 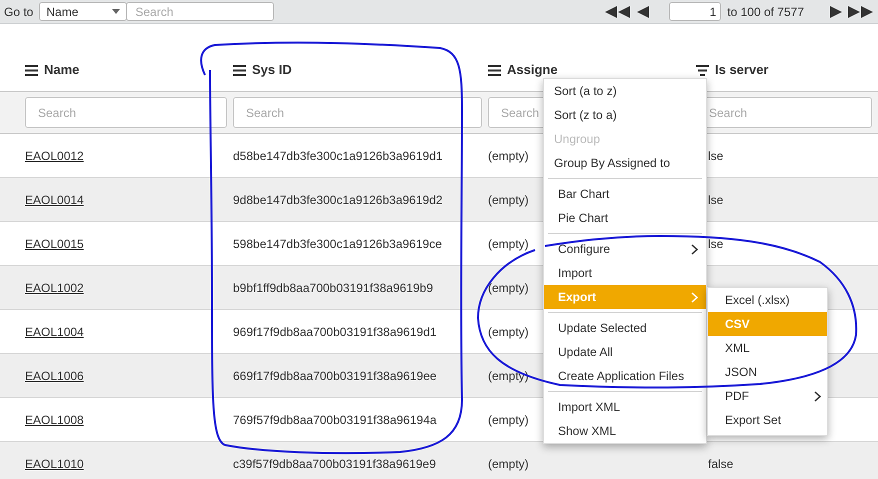 I want to click on menu-item: PDF, so click(x=767, y=396).